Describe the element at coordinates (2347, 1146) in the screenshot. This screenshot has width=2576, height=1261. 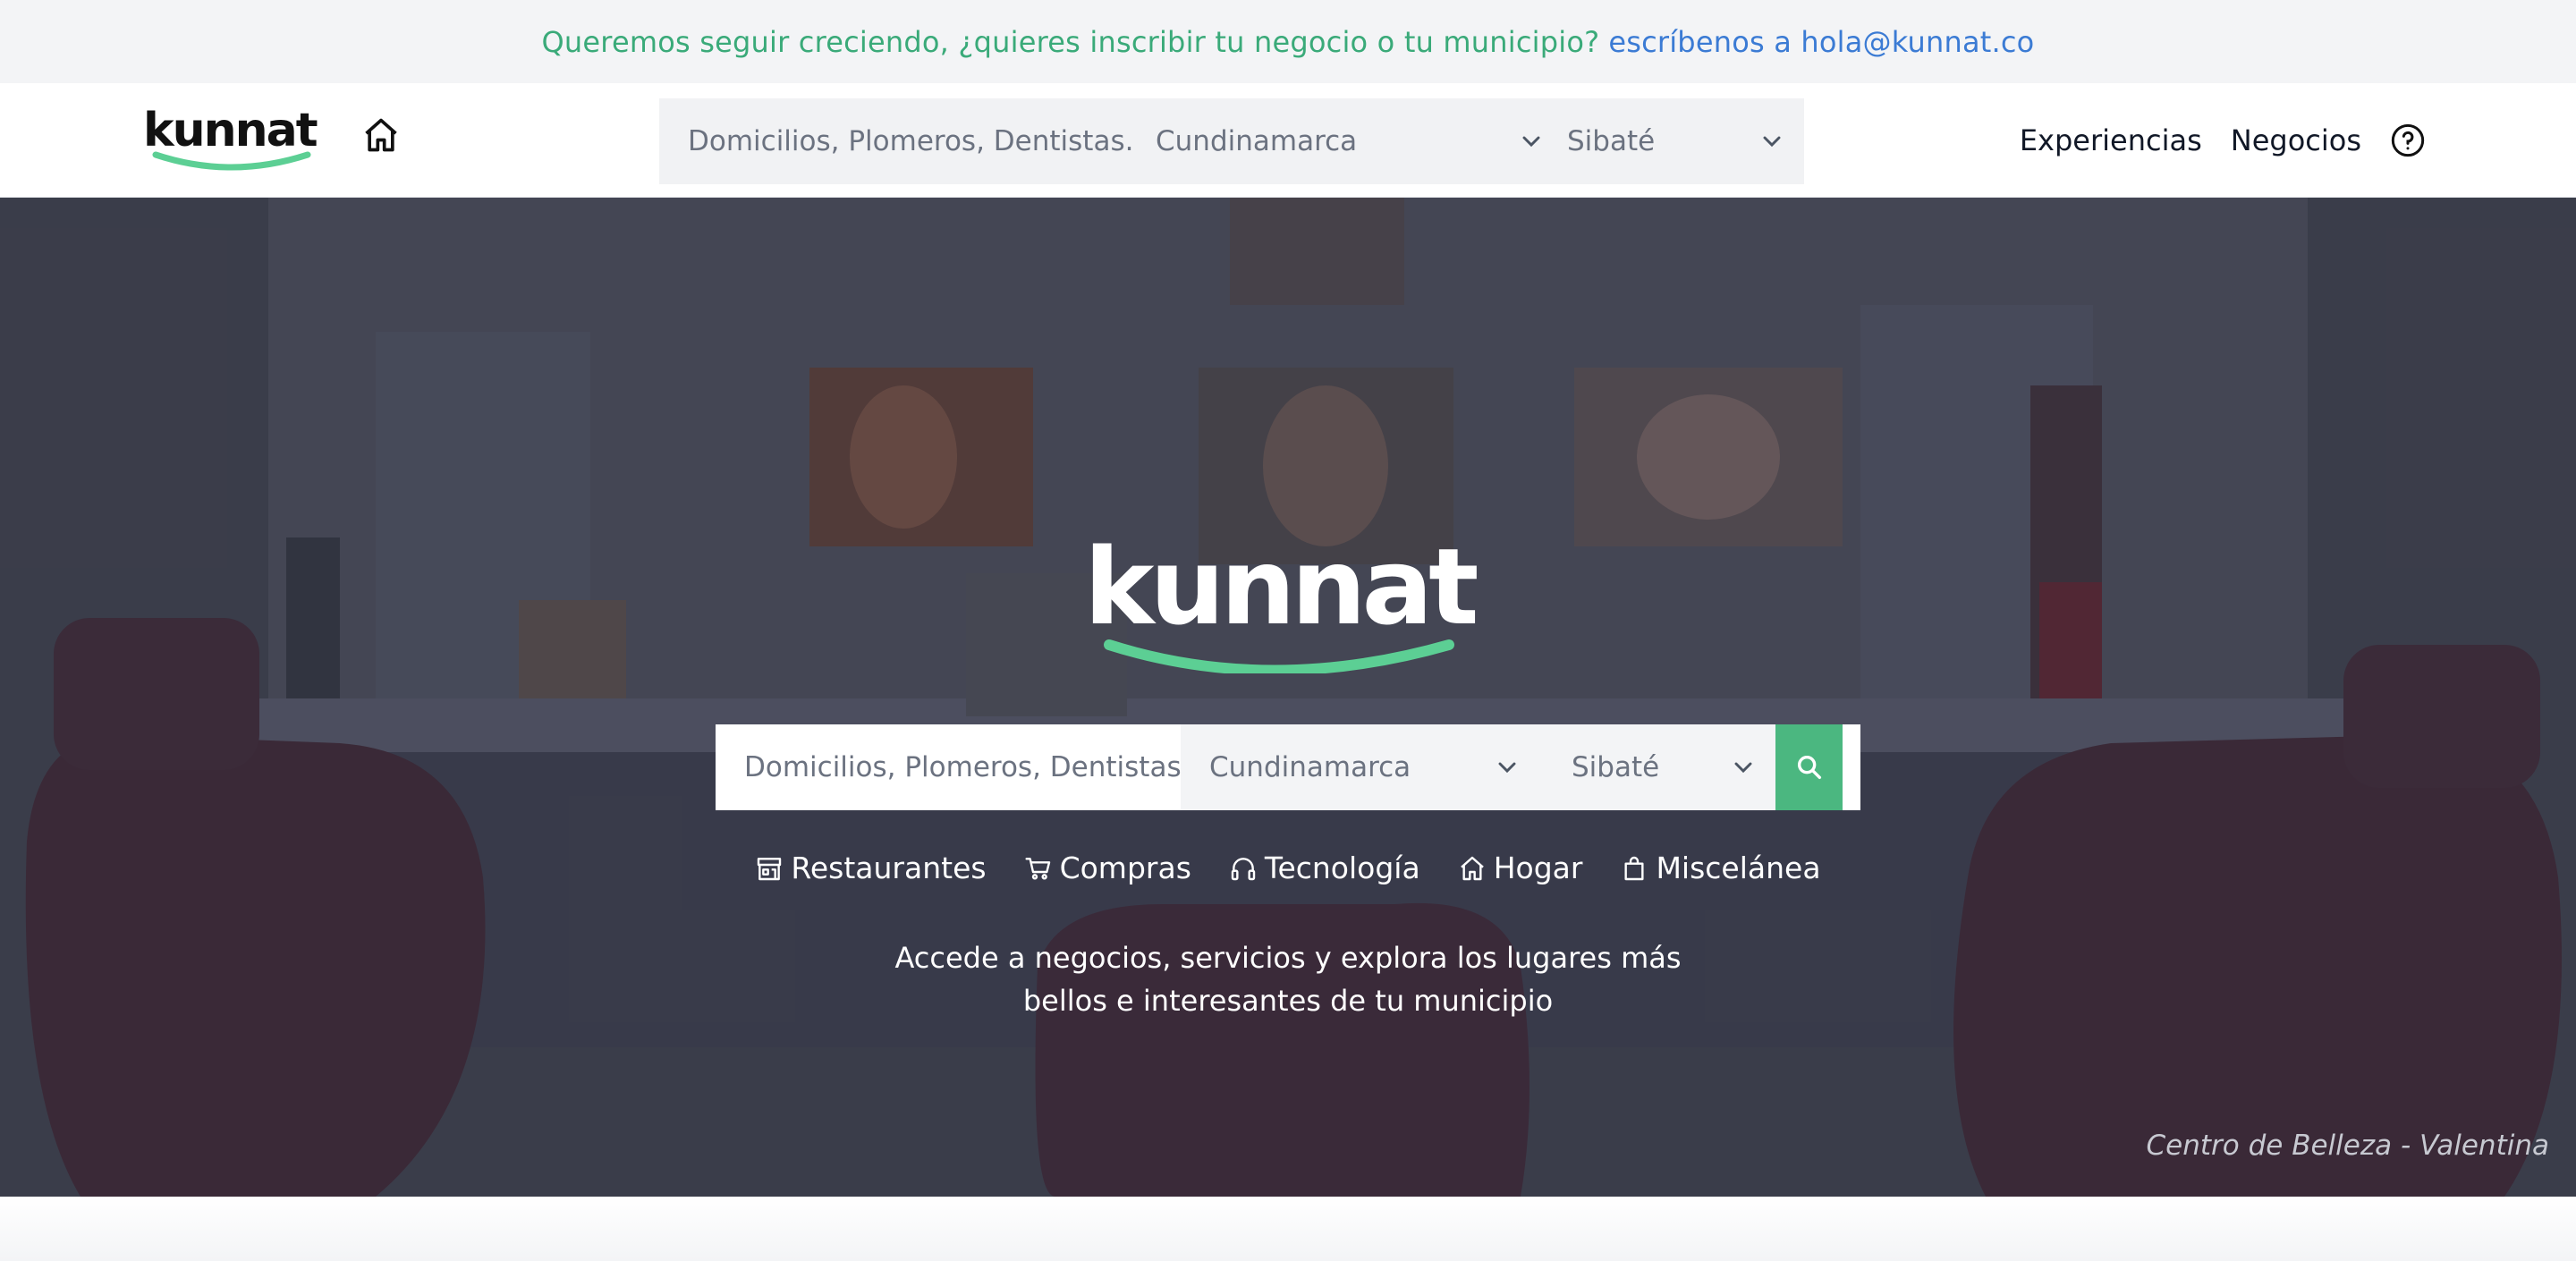
I see `image-caption: Centro de Belleza - Valentina` at that location.